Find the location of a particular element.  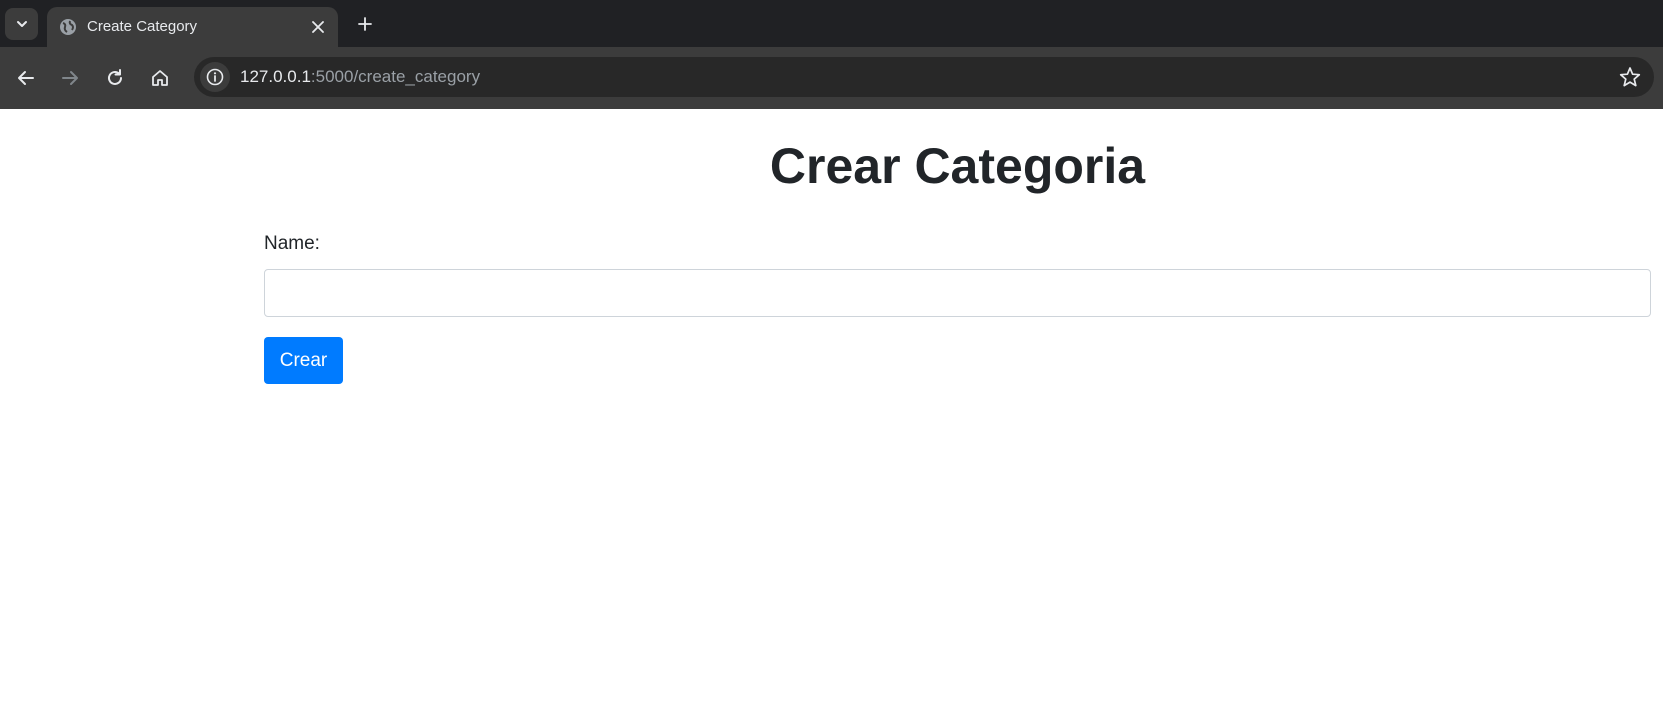

browser-tab-strip: Create Category is located at coordinates (831, 23).